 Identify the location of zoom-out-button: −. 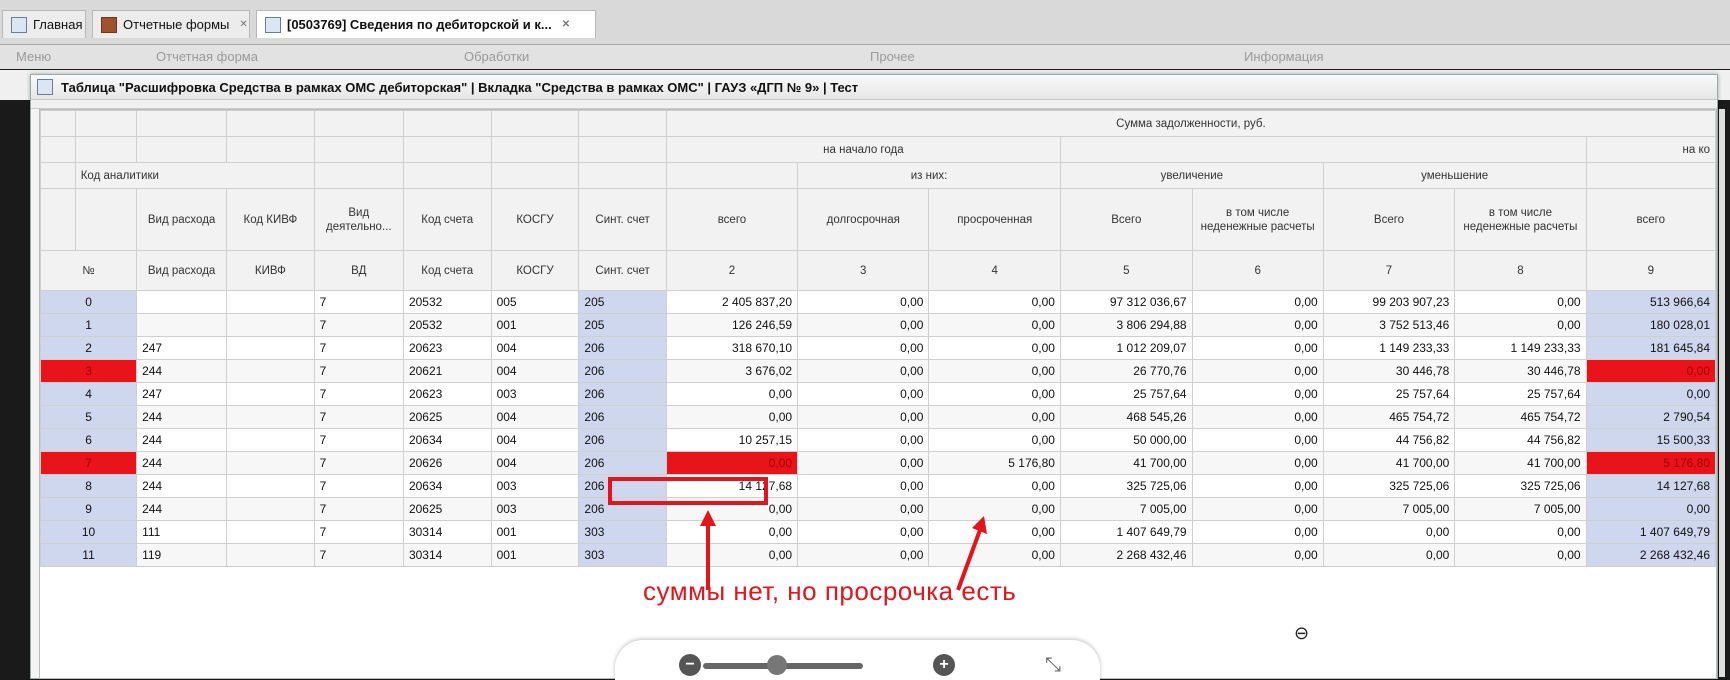
(690, 665).